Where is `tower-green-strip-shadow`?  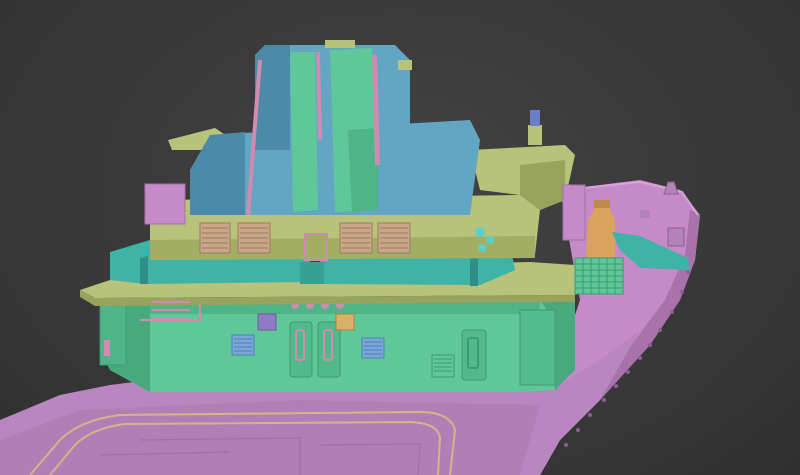 tower-green-strip-shadow is located at coordinates (363, 170).